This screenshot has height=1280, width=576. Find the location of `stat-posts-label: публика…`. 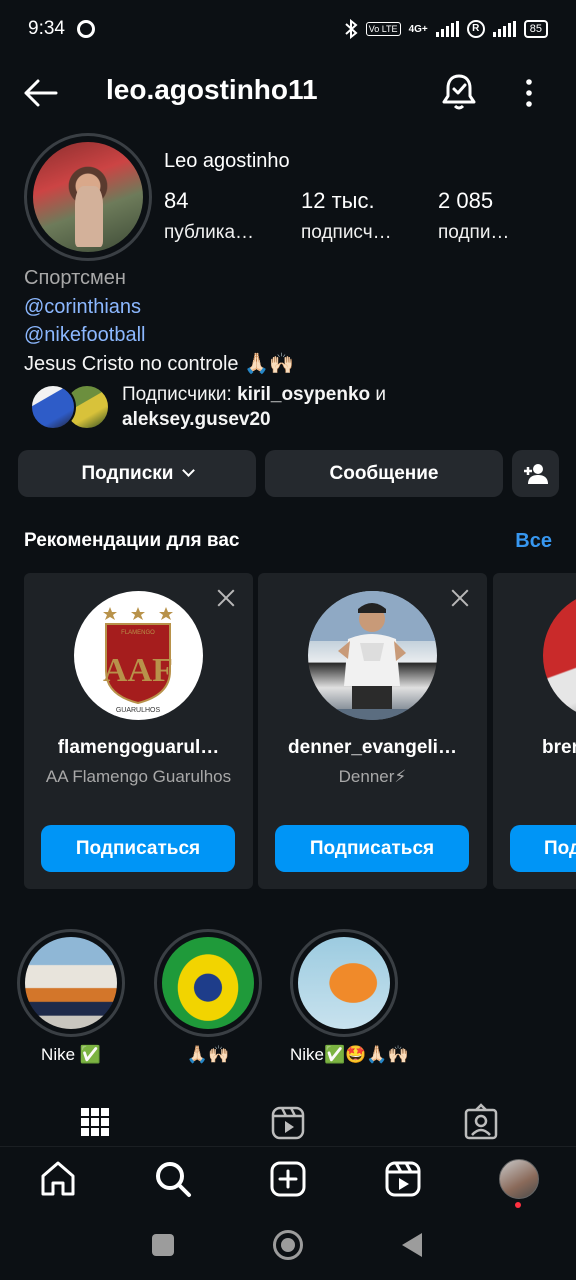

stat-posts-label: публика… is located at coordinates (209, 232).